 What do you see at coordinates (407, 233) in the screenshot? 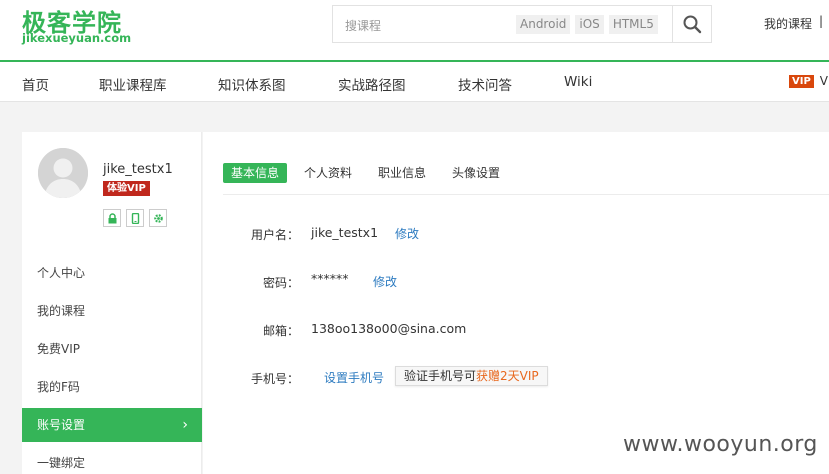
I see `edit-username-link: 修改` at bounding box center [407, 233].